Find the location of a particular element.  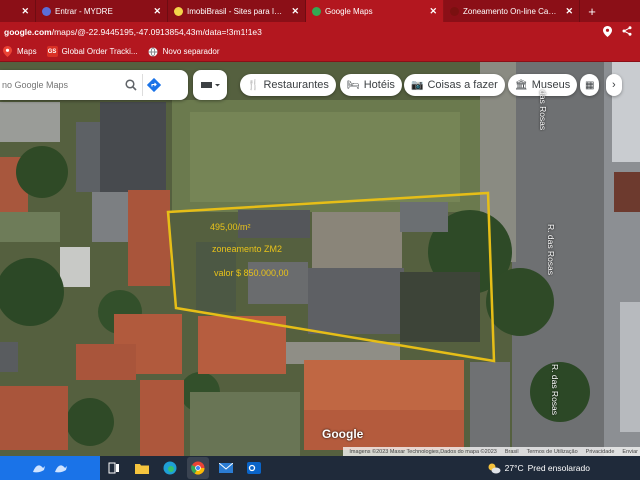

chevron-right-icon: › is located at coordinates (614, 85).